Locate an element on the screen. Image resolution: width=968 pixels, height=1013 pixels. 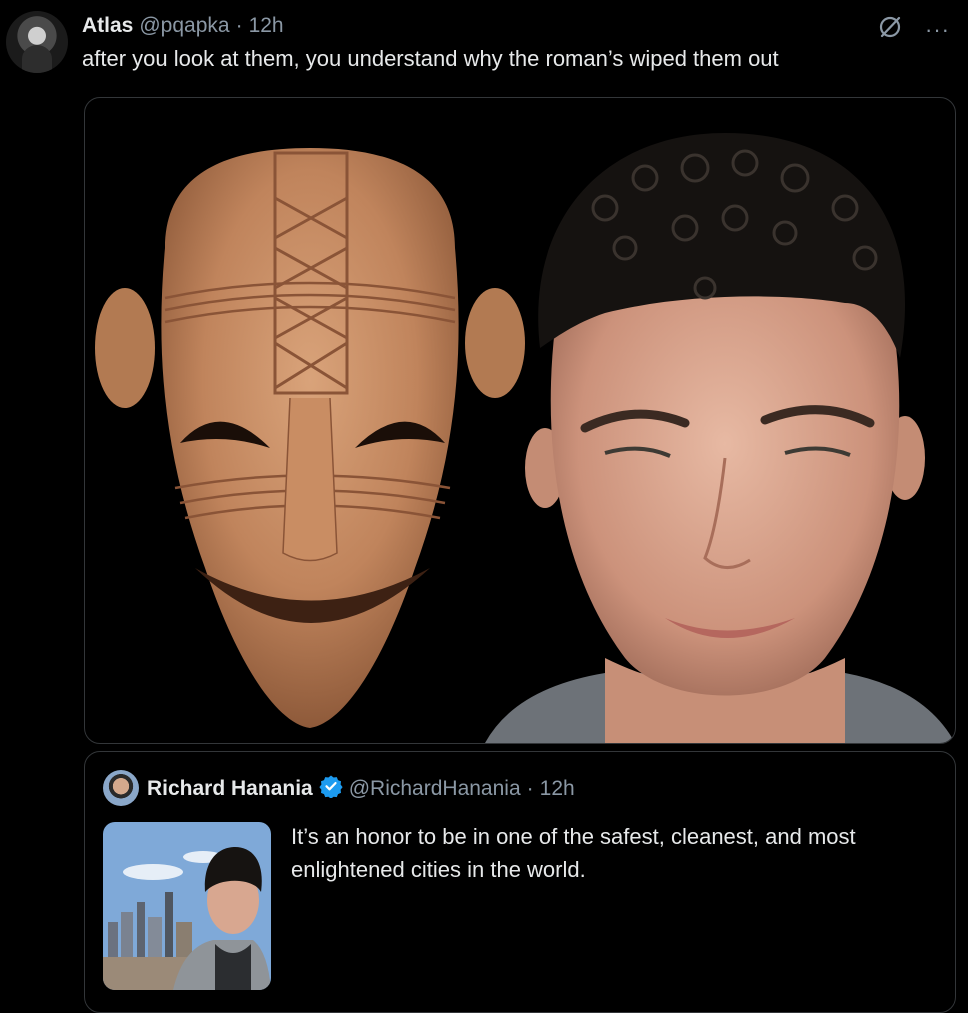
quoted-tweet-time: 12h is located at coordinates (557, 789).